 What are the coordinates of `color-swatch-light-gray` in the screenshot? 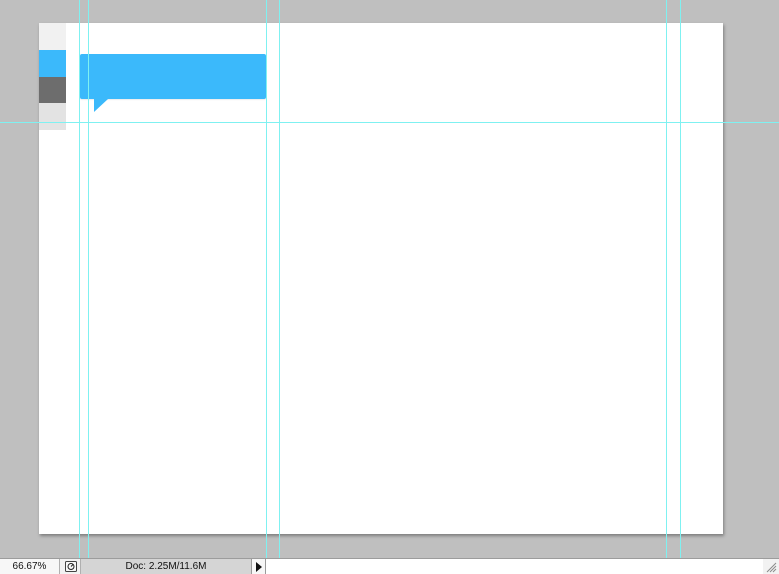 It's located at (52, 36).